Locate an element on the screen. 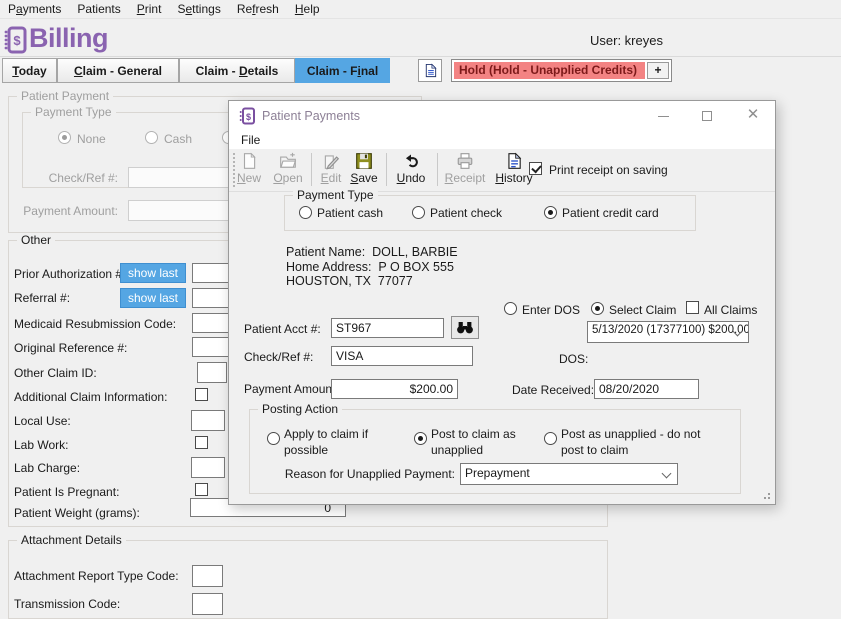 This screenshot has height=619, width=841. print-receipt-checkbox is located at coordinates (535, 168).